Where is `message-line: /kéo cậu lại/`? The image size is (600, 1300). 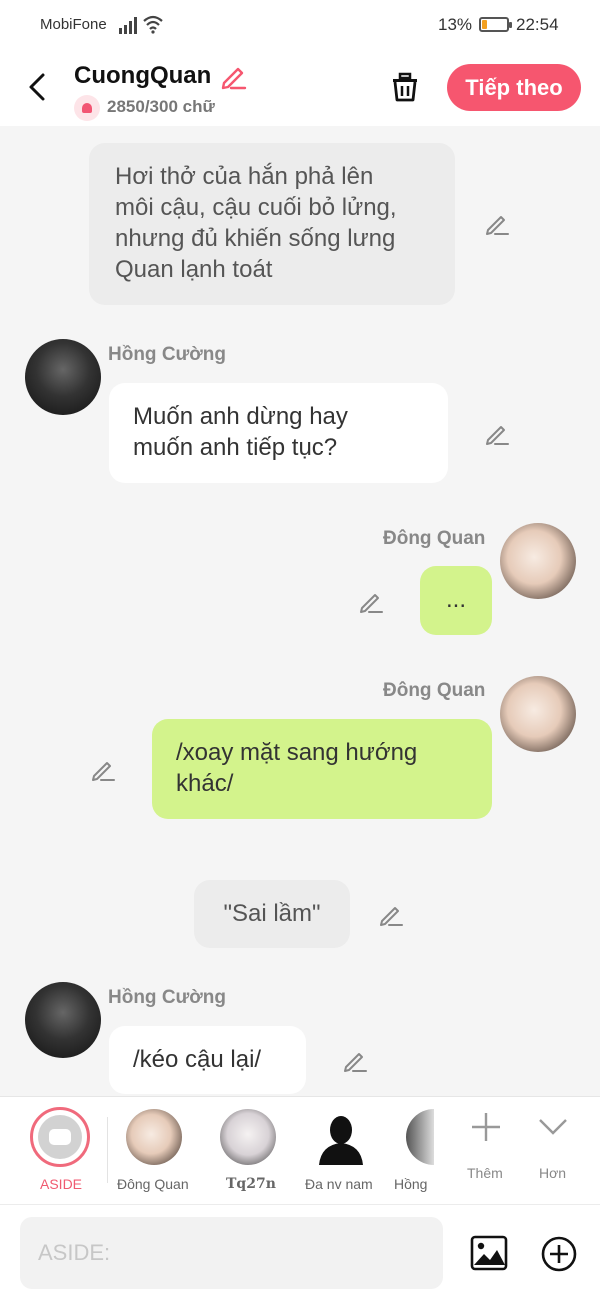
message-line: /kéo cậu lại/ is located at coordinates (197, 1059).